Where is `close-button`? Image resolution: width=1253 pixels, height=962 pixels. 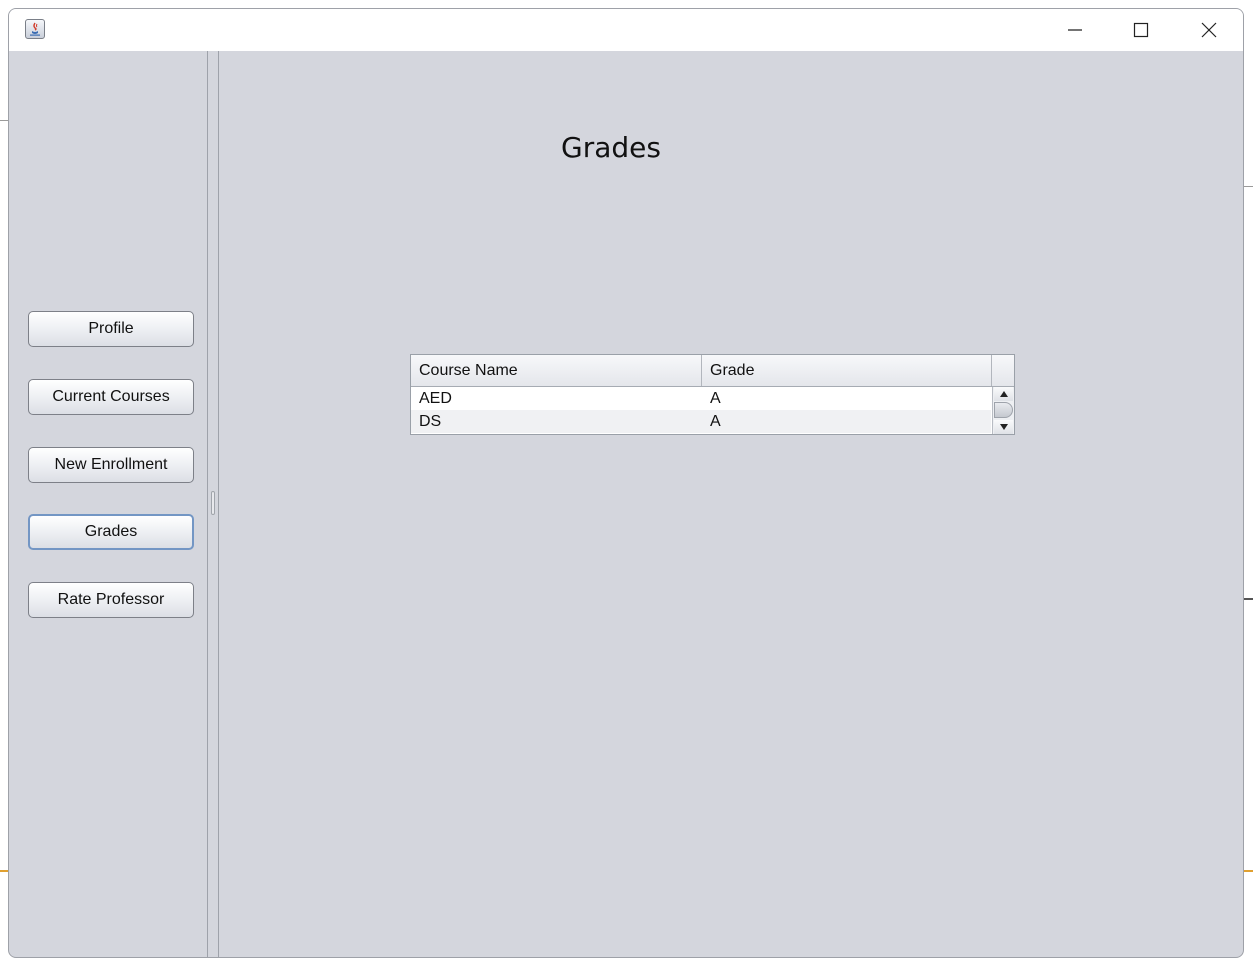 close-button is located at coordinates (1209, 30).